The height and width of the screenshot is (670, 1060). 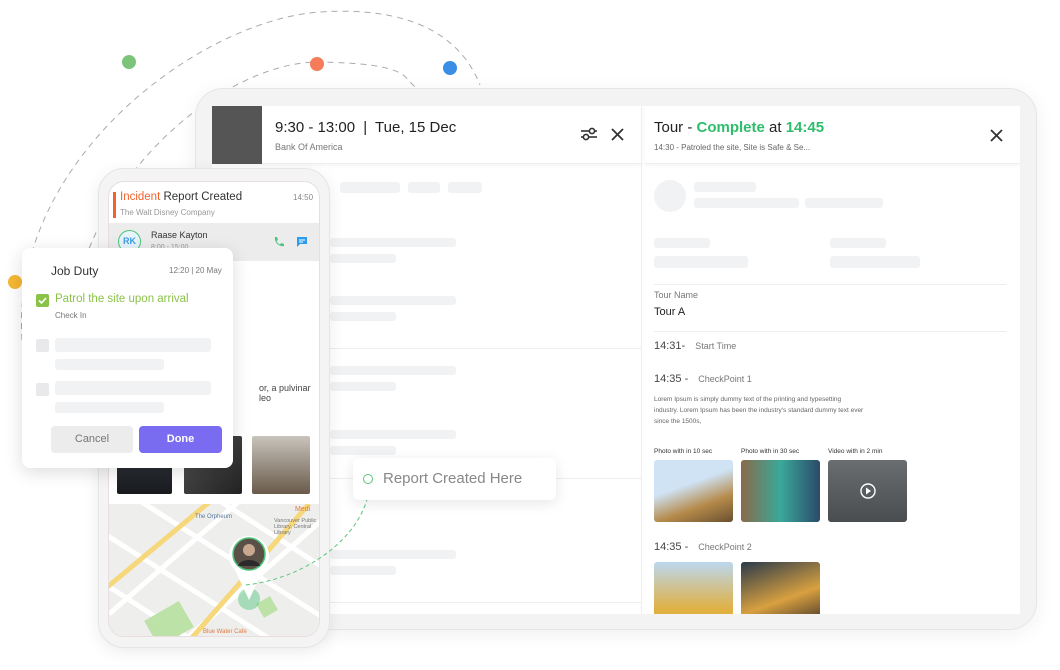 I want to click on company-name: The Walt Disney Company, so click(x=167, y=212).